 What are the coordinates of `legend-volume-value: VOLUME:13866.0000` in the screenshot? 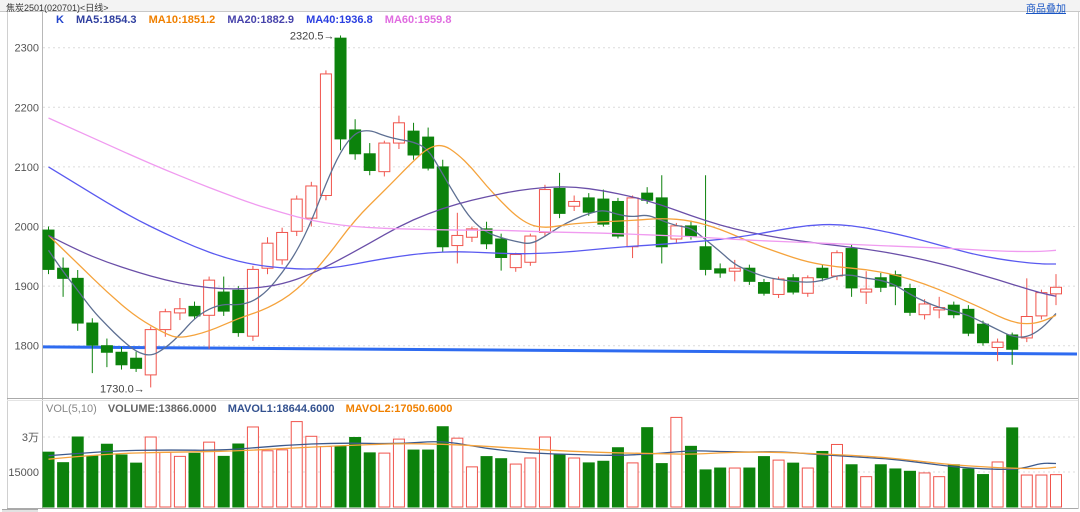 It's located at (162, 409).